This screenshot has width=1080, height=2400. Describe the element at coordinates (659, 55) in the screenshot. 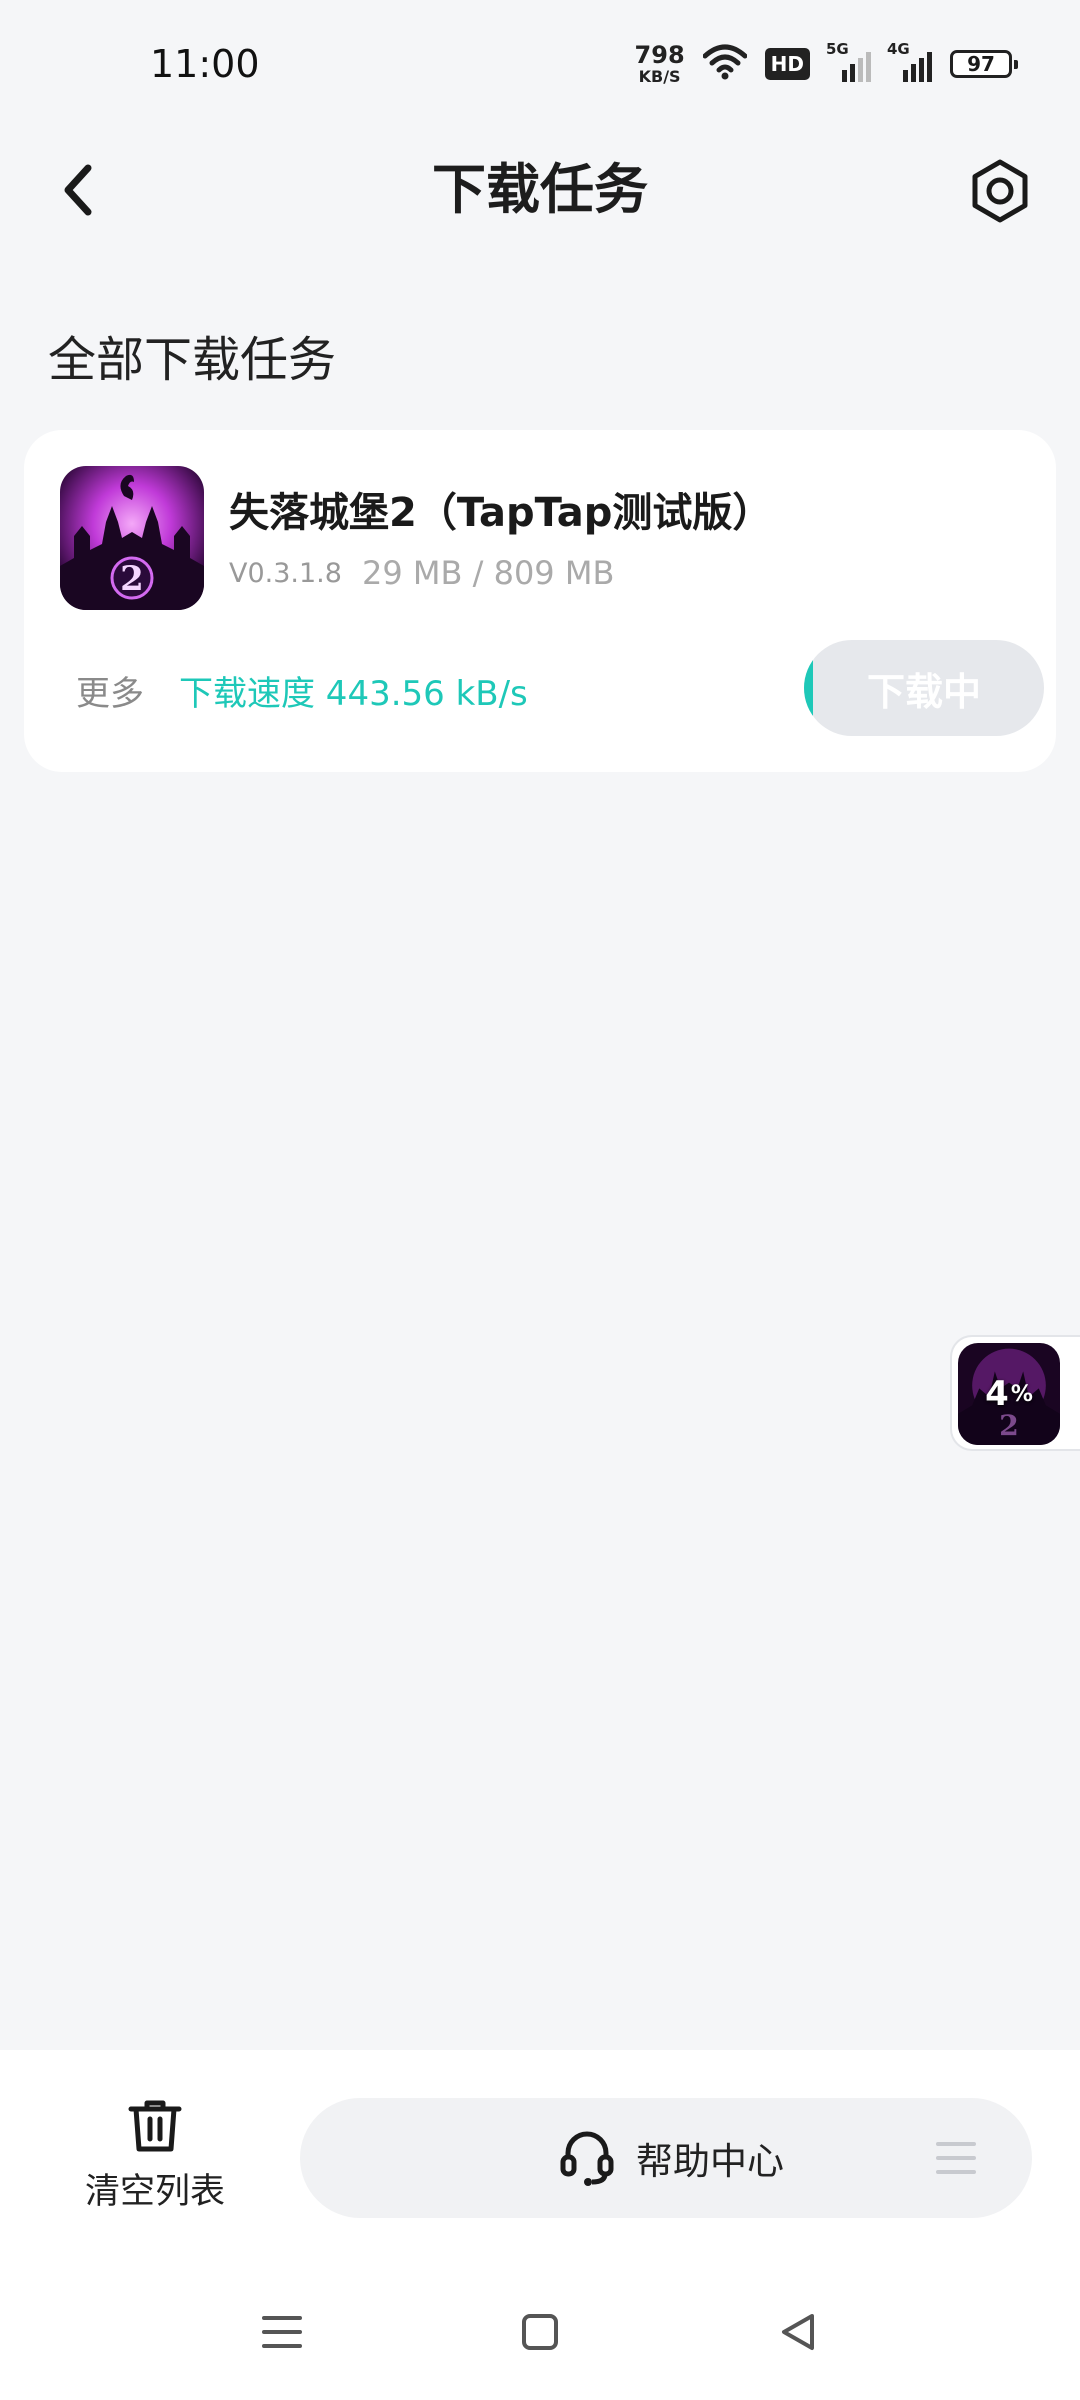

I see `network-speed-value: 798` at that location.